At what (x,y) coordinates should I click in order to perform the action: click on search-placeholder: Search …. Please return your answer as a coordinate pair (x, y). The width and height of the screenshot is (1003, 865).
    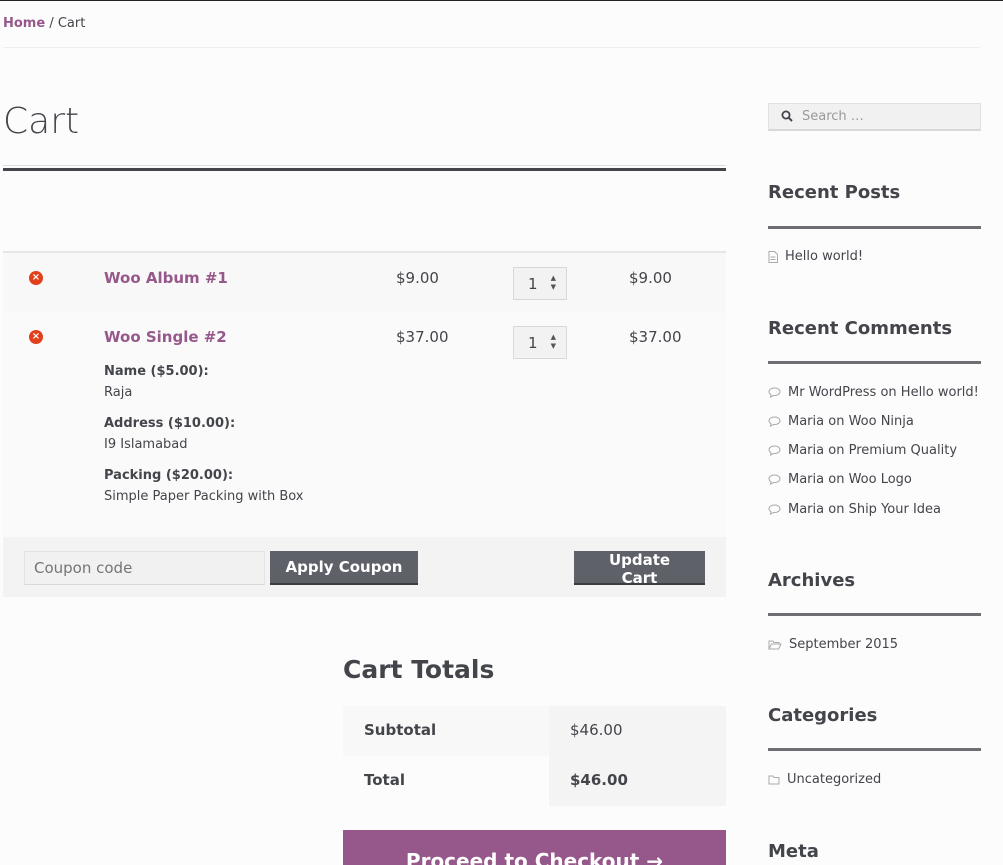
    Looking at the image, I should click on (833, 116).